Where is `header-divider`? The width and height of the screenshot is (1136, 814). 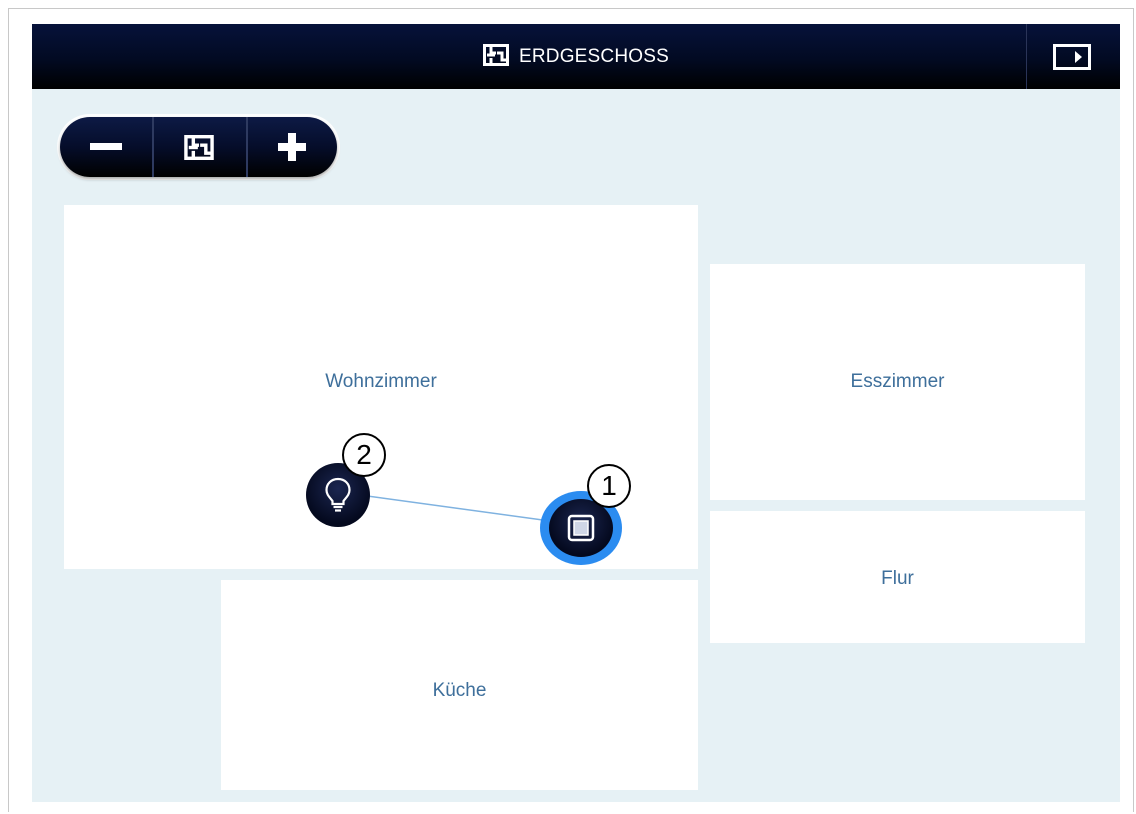
header-divider is located at coordinates (1026, 56).